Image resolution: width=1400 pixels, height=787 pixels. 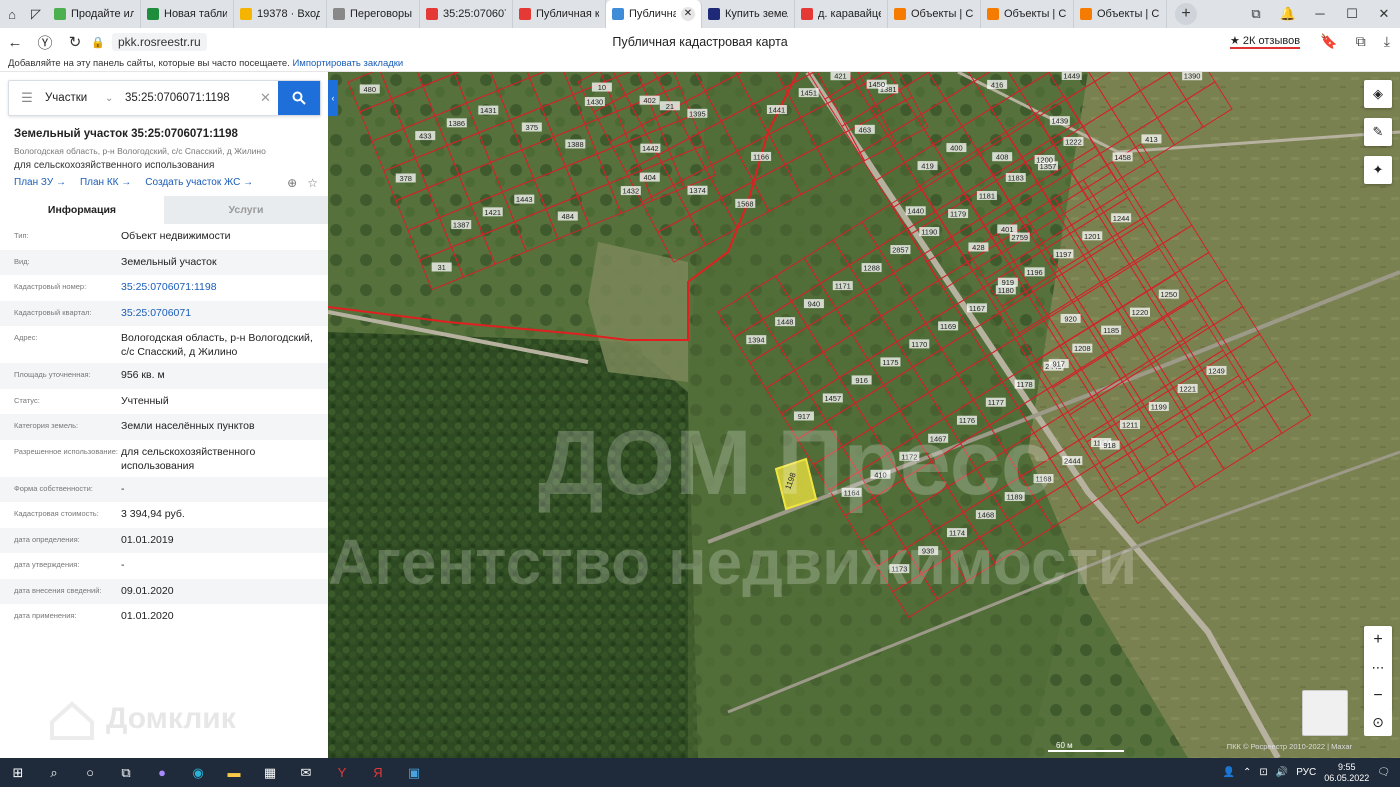 I want to click on compass-icon: ⊙, so click(x=1378, y=722).